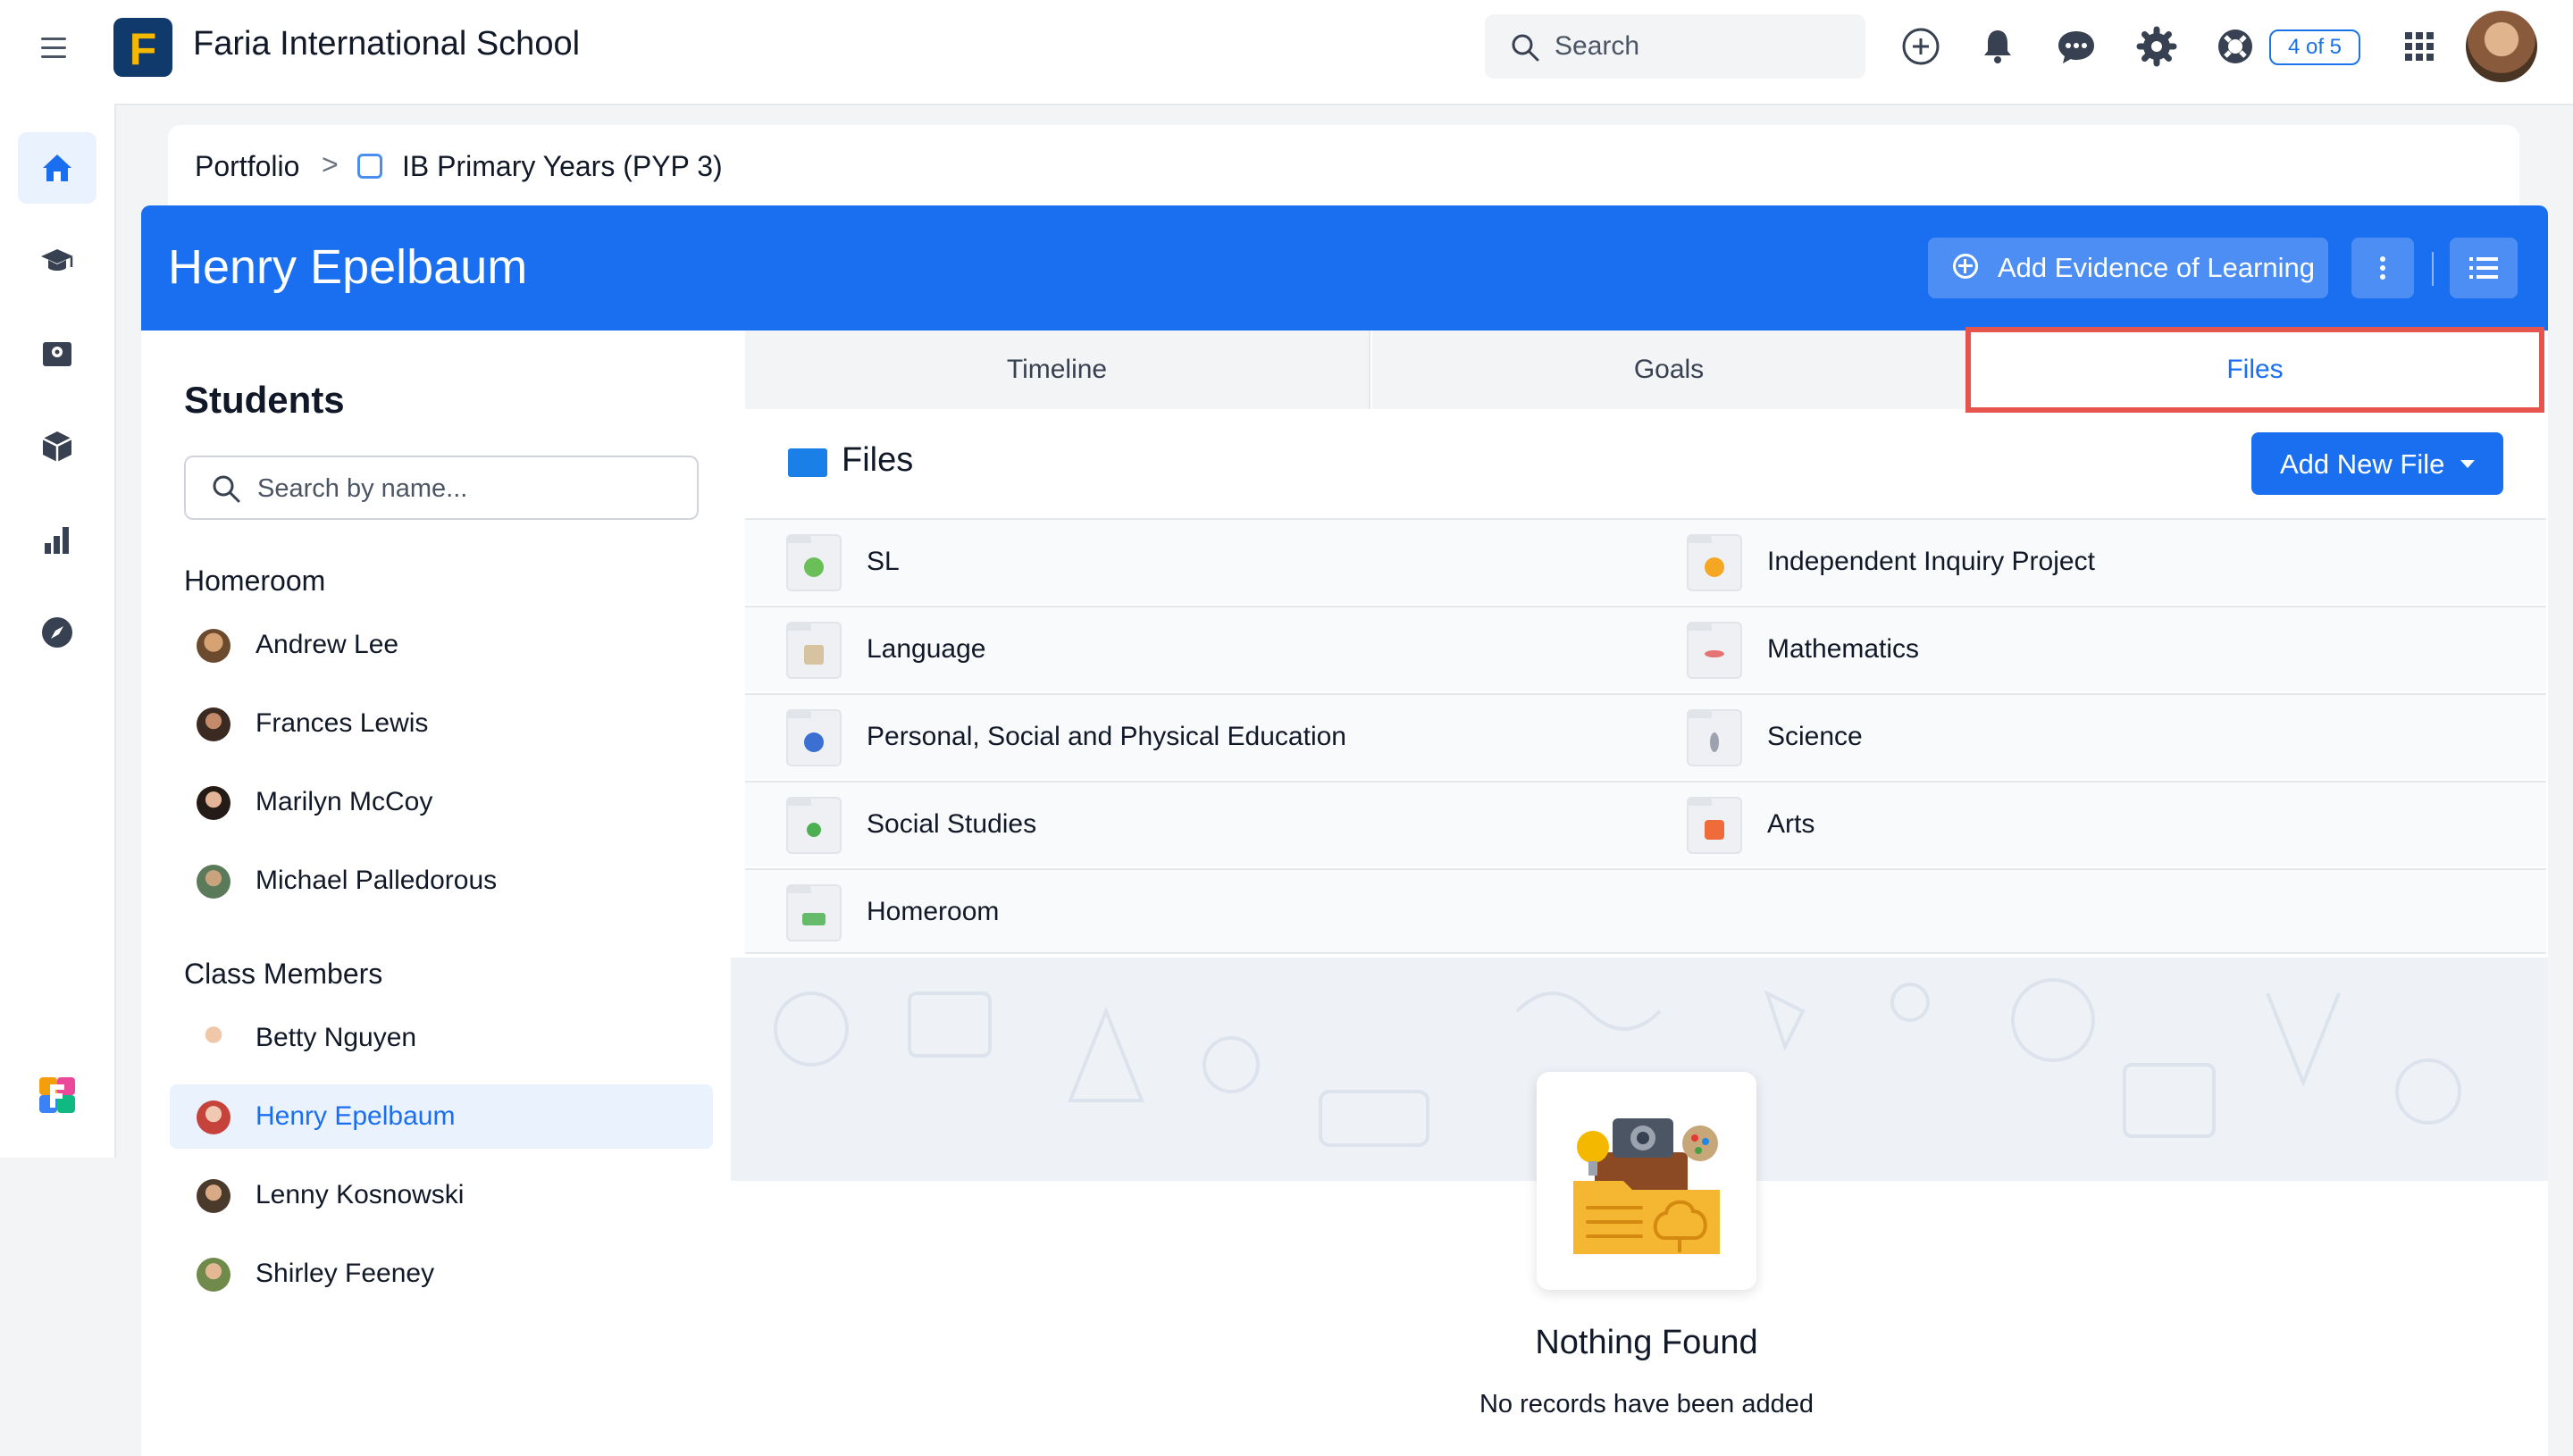  What do you see at coordinates (1791, 824) in the screenshot?
I see `folder-label: Arts` at bounding box center [1791, 824].